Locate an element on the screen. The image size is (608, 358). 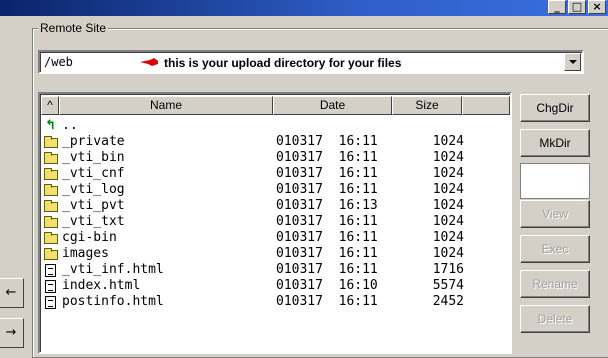
file-name: index.html is located at coordinates (101, 285).